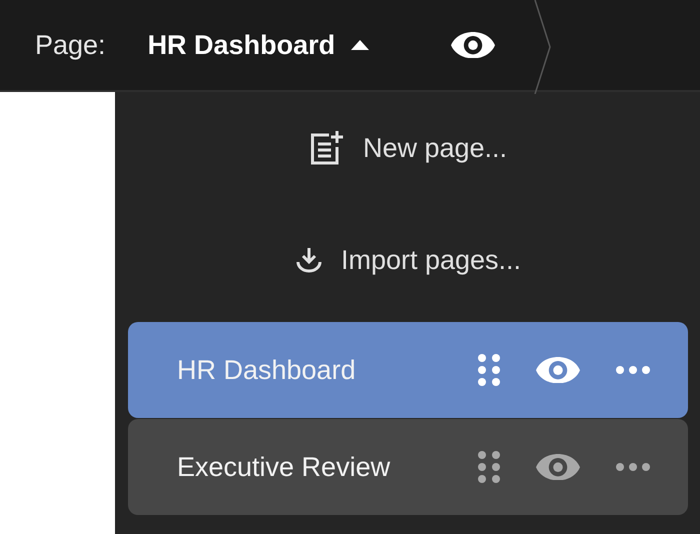 The width and height of the screenshot is (700, 534). I want to click on document-plus-icon, so click(326, 148).